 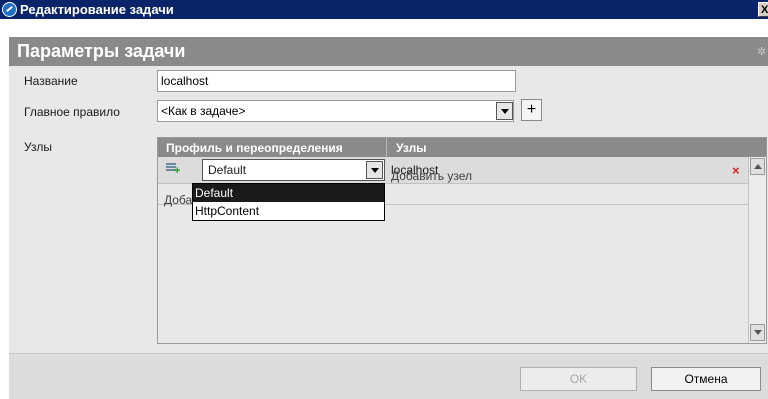 What do you see at coordinates (706, 379) in the screenshot?
I see `cancel-button: Отмена` at bounding box center [706, 379].